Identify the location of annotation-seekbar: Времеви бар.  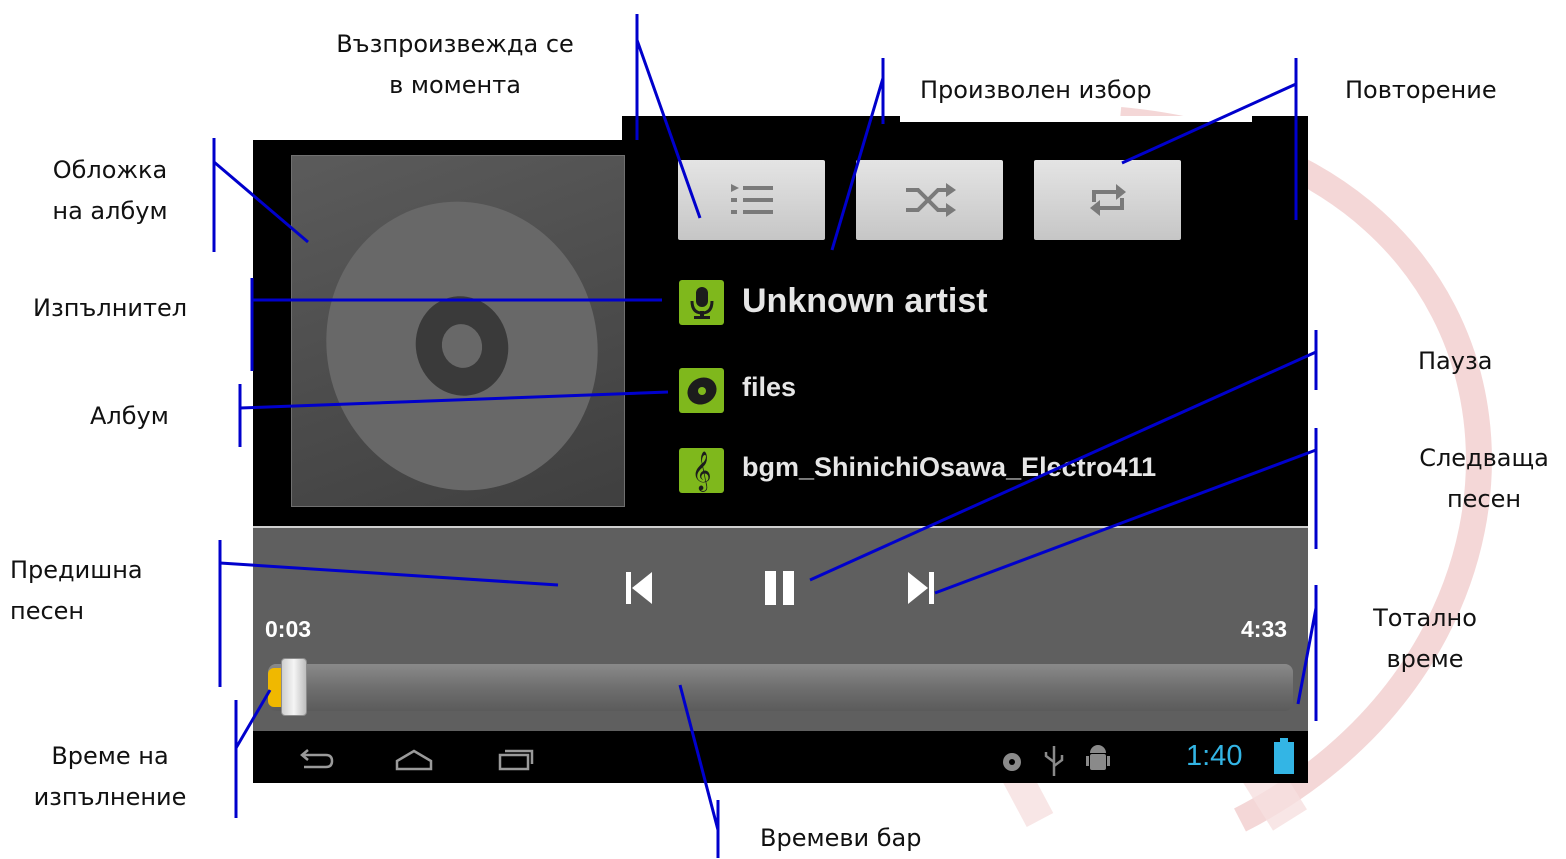
(841, 838).